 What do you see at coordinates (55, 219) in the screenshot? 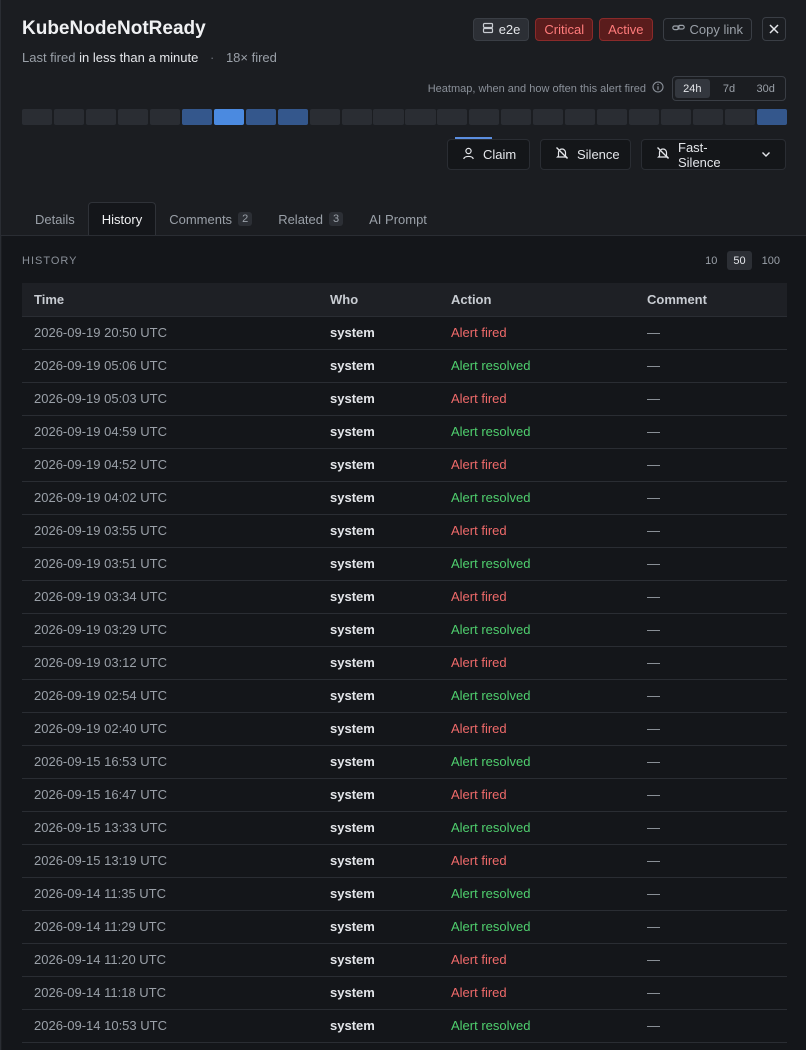
I see `tab-details: Details` at bounding box center [55, 219].